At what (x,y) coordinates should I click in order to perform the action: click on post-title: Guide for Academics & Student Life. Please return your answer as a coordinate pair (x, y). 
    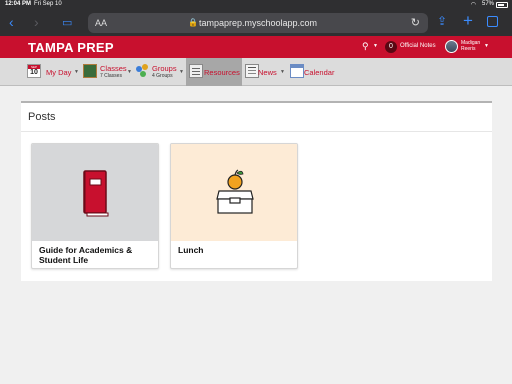
    Looking at the image, I should click on (96, 255).